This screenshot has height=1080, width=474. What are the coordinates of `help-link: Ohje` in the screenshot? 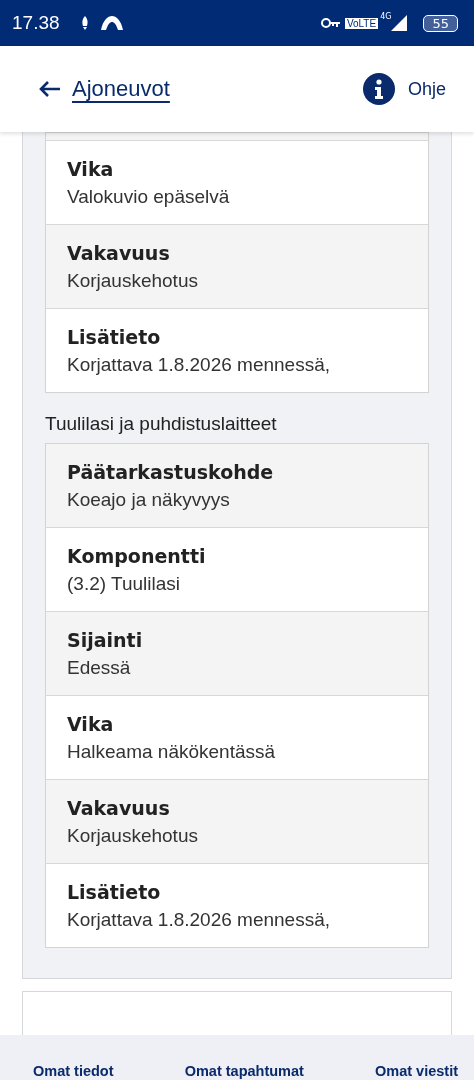 It's located at (426, 89).